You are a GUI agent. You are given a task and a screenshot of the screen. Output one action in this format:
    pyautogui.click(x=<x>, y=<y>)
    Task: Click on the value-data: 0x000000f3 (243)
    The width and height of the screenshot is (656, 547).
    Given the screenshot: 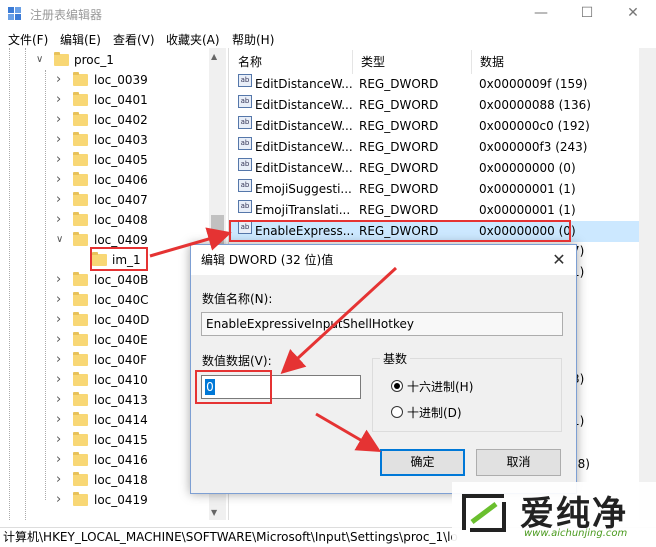 What is the action you would take?
    pyautogui.click(x=533, y=147)
    